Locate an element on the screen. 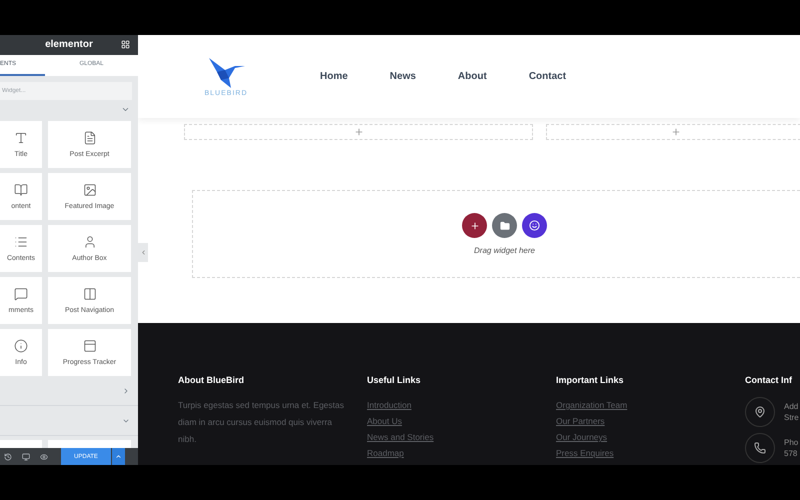  contact-text: Pho is located at coordinates (791, 442).